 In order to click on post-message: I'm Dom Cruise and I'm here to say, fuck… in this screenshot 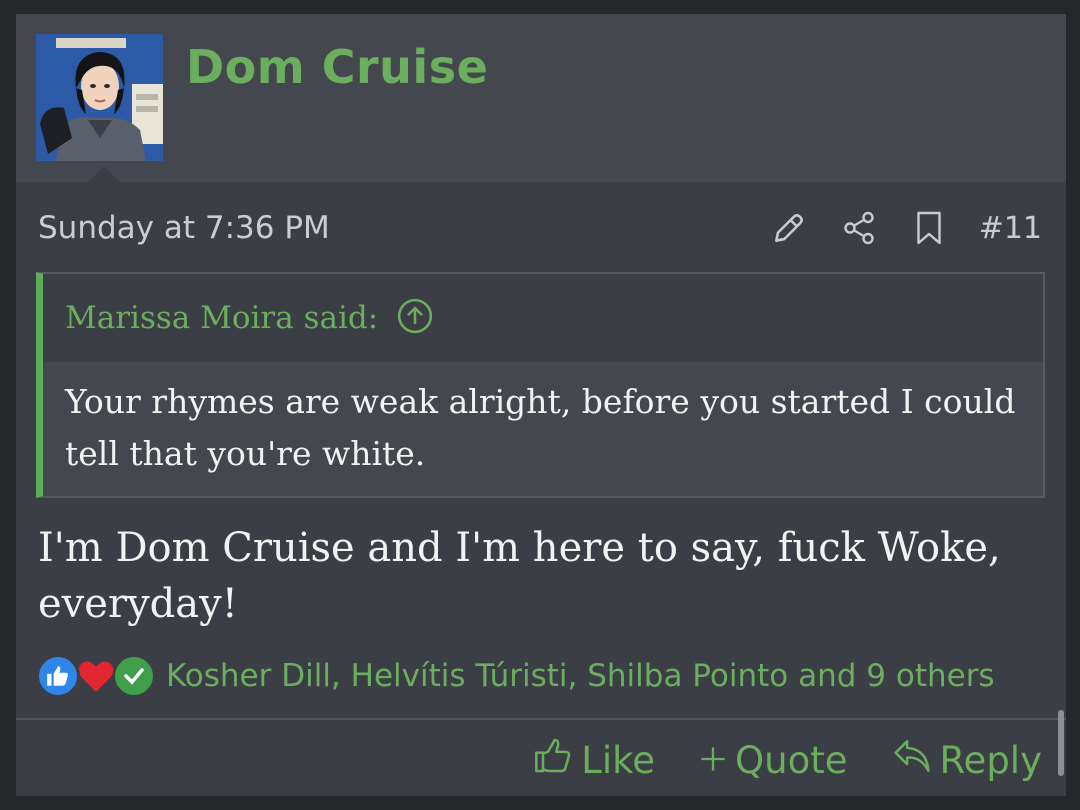, I will do `click(519, 576)`.